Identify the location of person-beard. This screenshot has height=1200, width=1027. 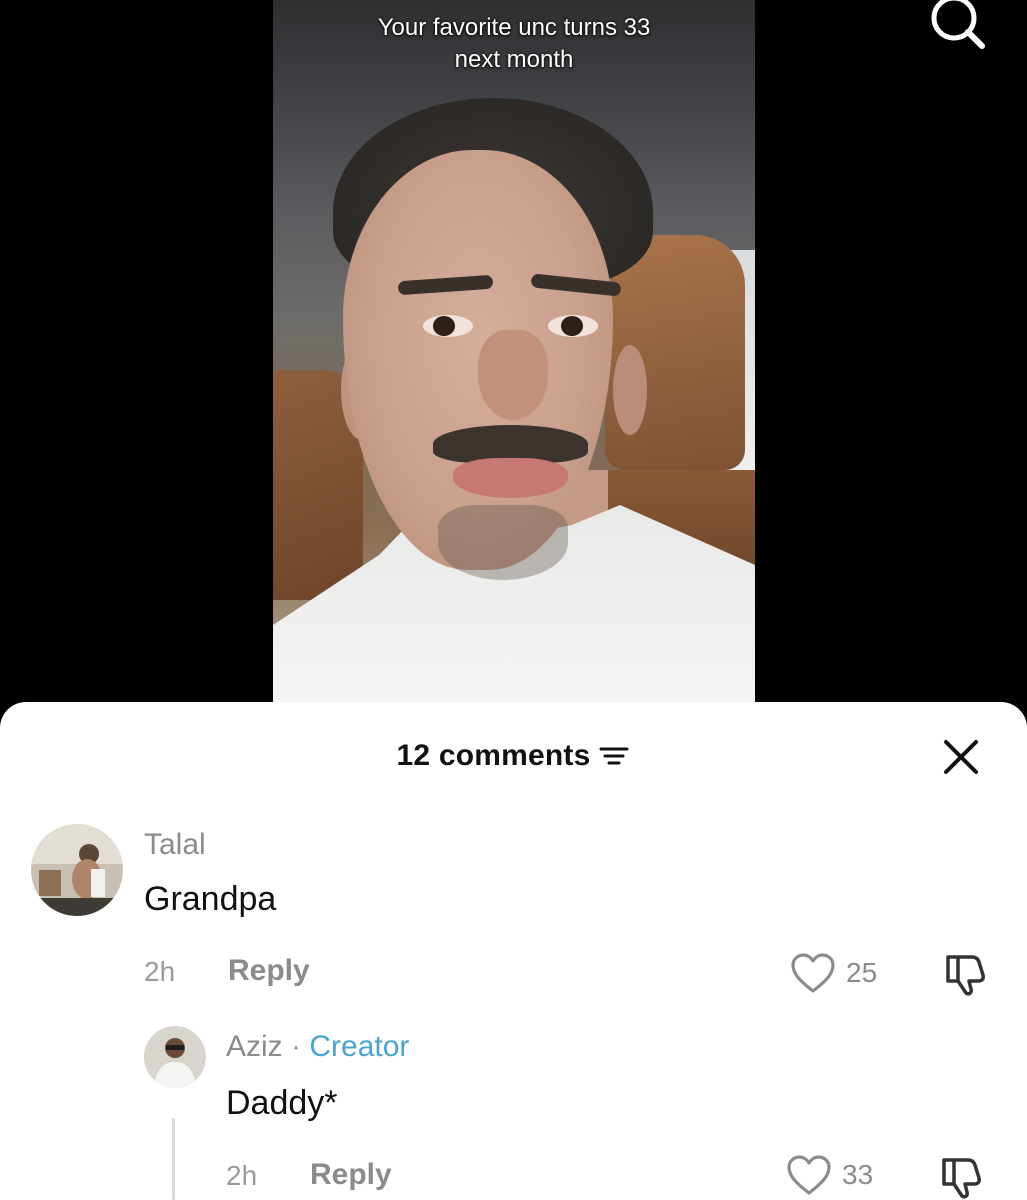
(503, 542).